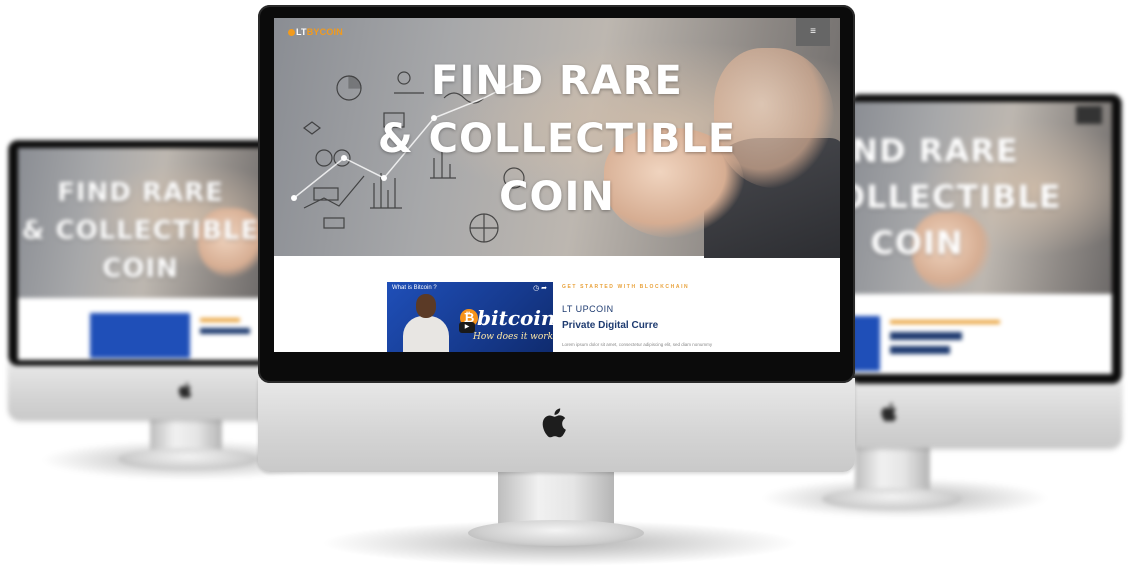  Describe the element at coordinates (426, 334) in the screenshot. I see `presenter-body` at that location.